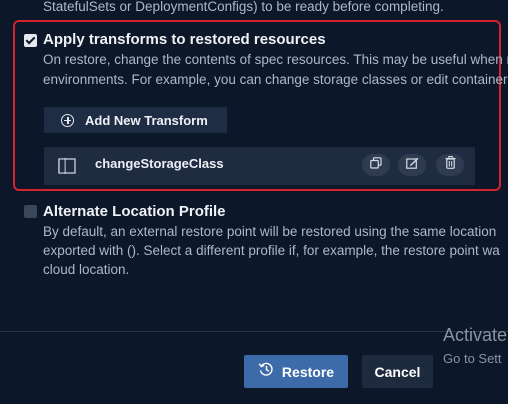  What do you see at coordinates (159, 163) in the screenshot?
I see `transform-name: changeStorageClass` at bounding box center [159, 163].